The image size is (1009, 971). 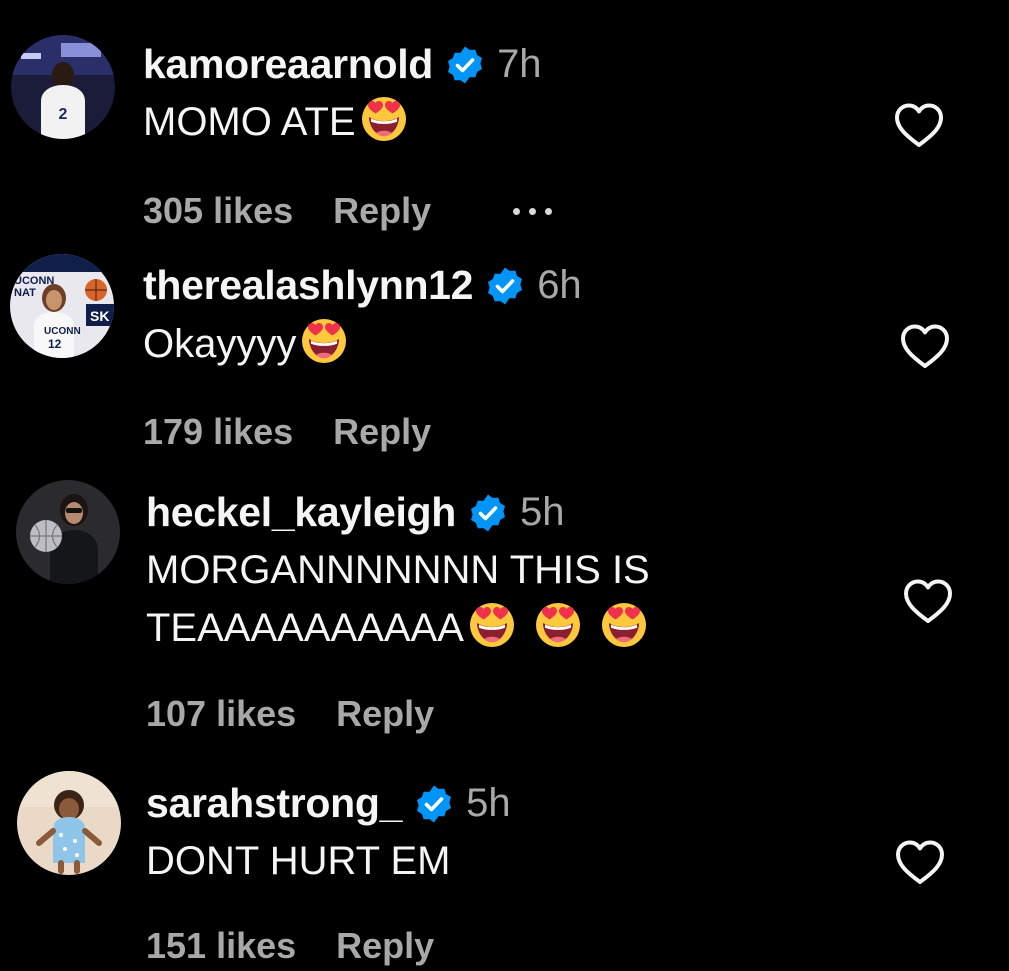 I want to click on comment-text: MORGANNNNNNN THIS IS, so click(x=398, y=570).